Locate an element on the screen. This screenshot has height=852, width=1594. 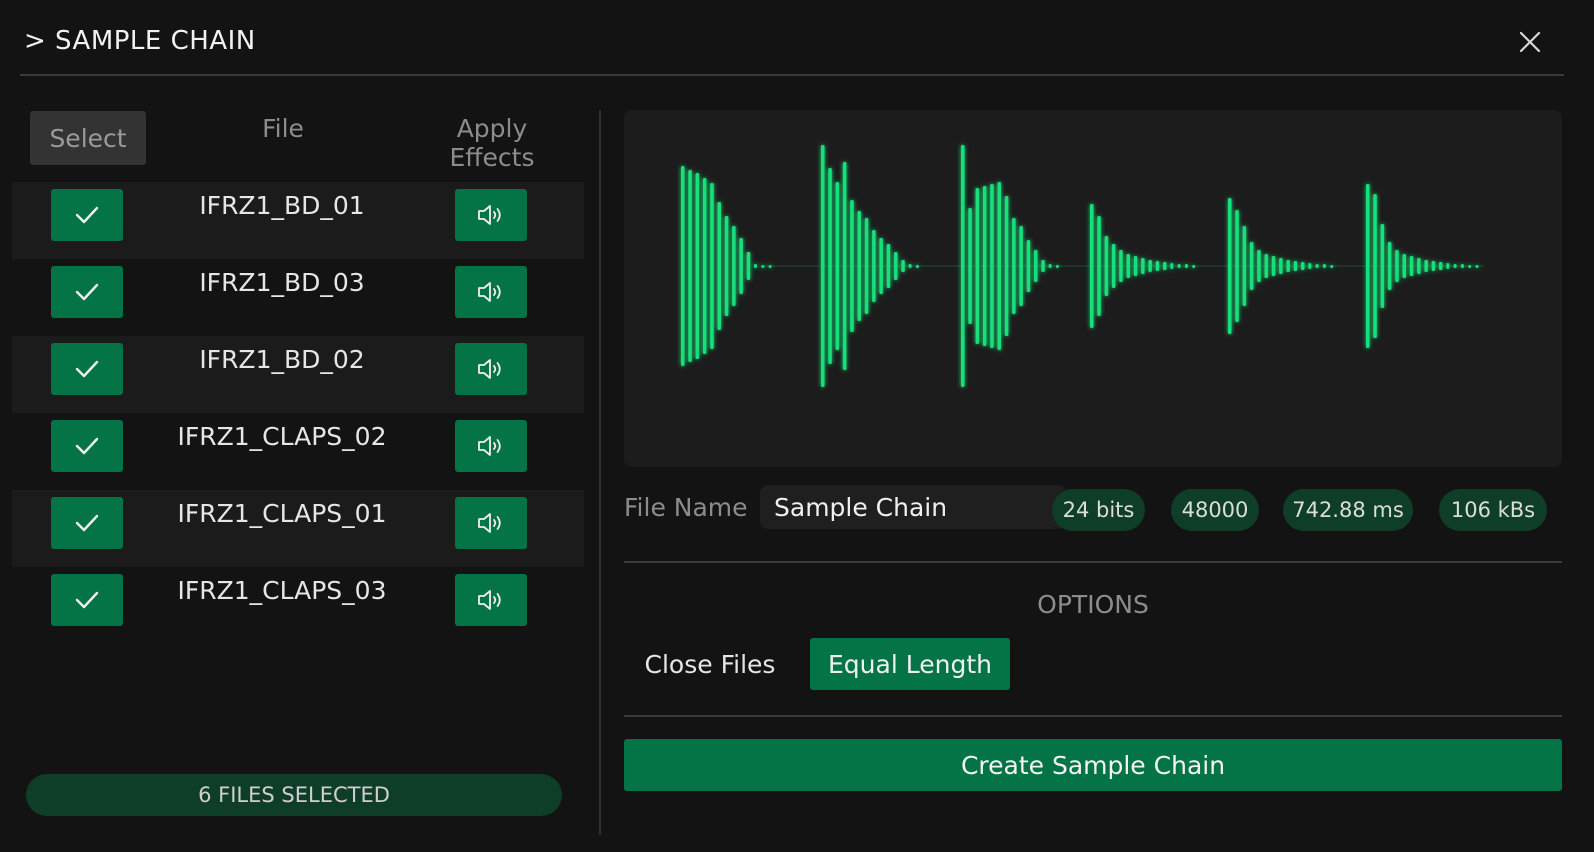
file-name-input is located at coordinates (913, 507).